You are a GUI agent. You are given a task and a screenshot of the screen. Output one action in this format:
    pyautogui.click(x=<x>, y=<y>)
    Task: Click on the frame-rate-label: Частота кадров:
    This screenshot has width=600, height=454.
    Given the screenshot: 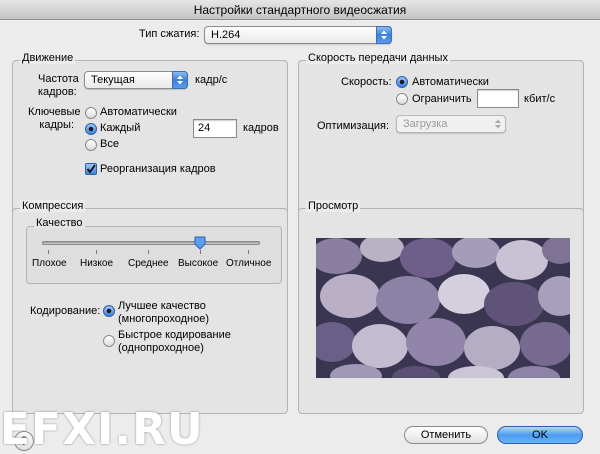 What is the action you would take?
    pyautogui.click(x=58, y=85)
    